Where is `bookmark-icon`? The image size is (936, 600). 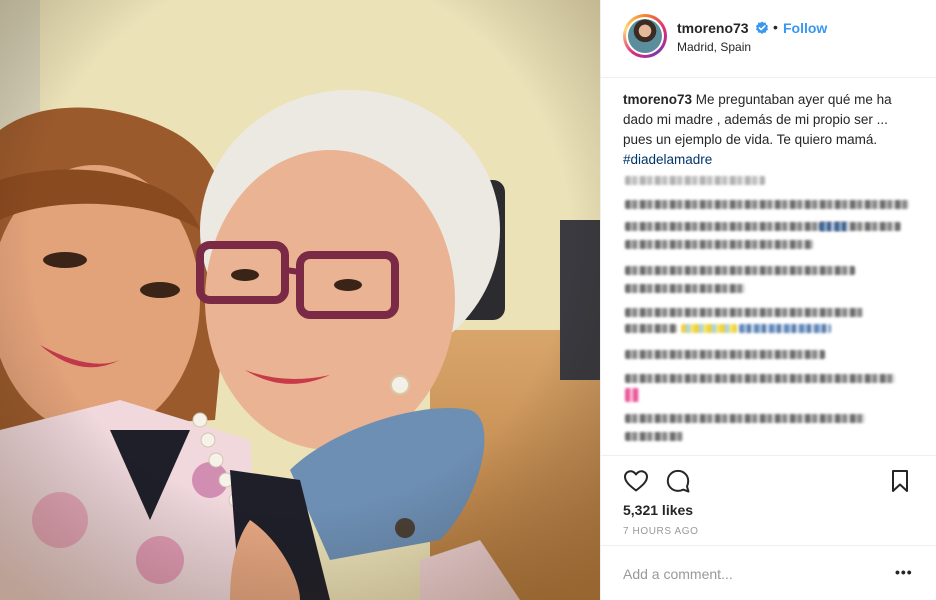
bookmark-icon is located at coordinates (900, 481).